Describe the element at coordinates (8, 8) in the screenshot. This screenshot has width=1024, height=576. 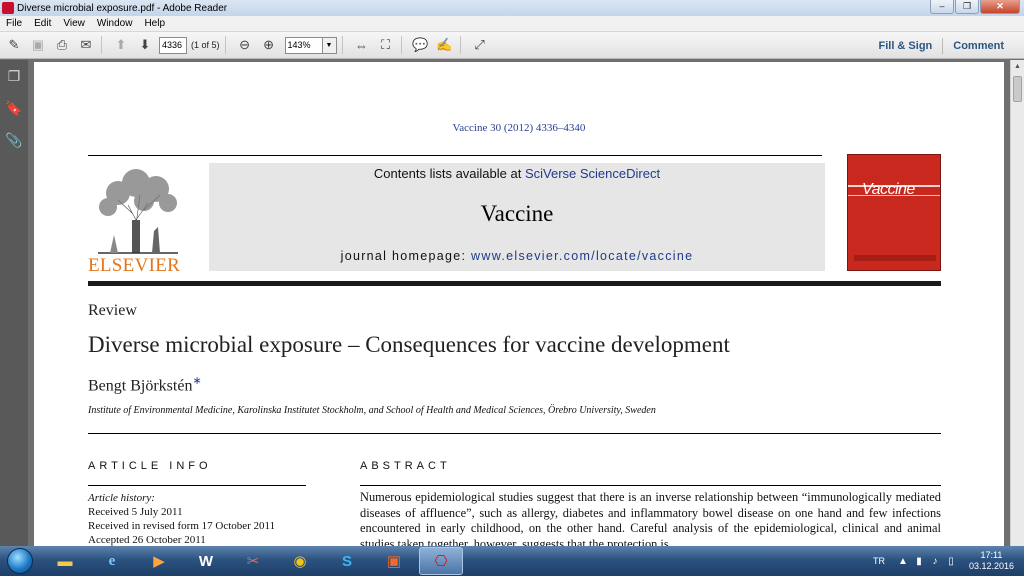
I see `adobe-reader-icon` at that location.